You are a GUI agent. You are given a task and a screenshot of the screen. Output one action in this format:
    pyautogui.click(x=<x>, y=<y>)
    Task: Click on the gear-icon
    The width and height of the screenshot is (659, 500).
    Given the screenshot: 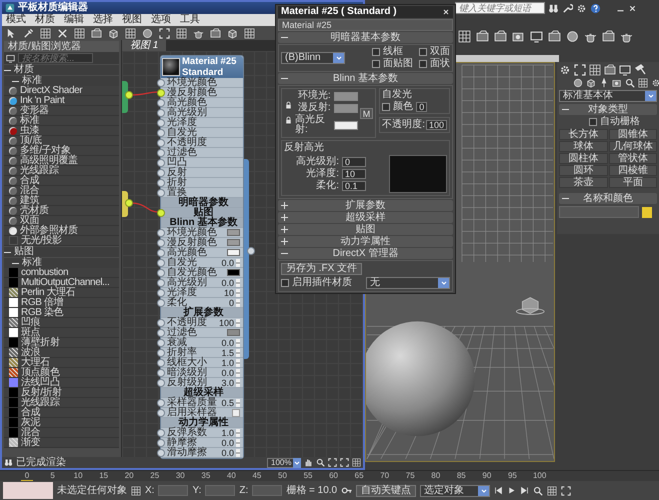 What is the action you would take?
    pyautogui.click(x=581, y=8)
    